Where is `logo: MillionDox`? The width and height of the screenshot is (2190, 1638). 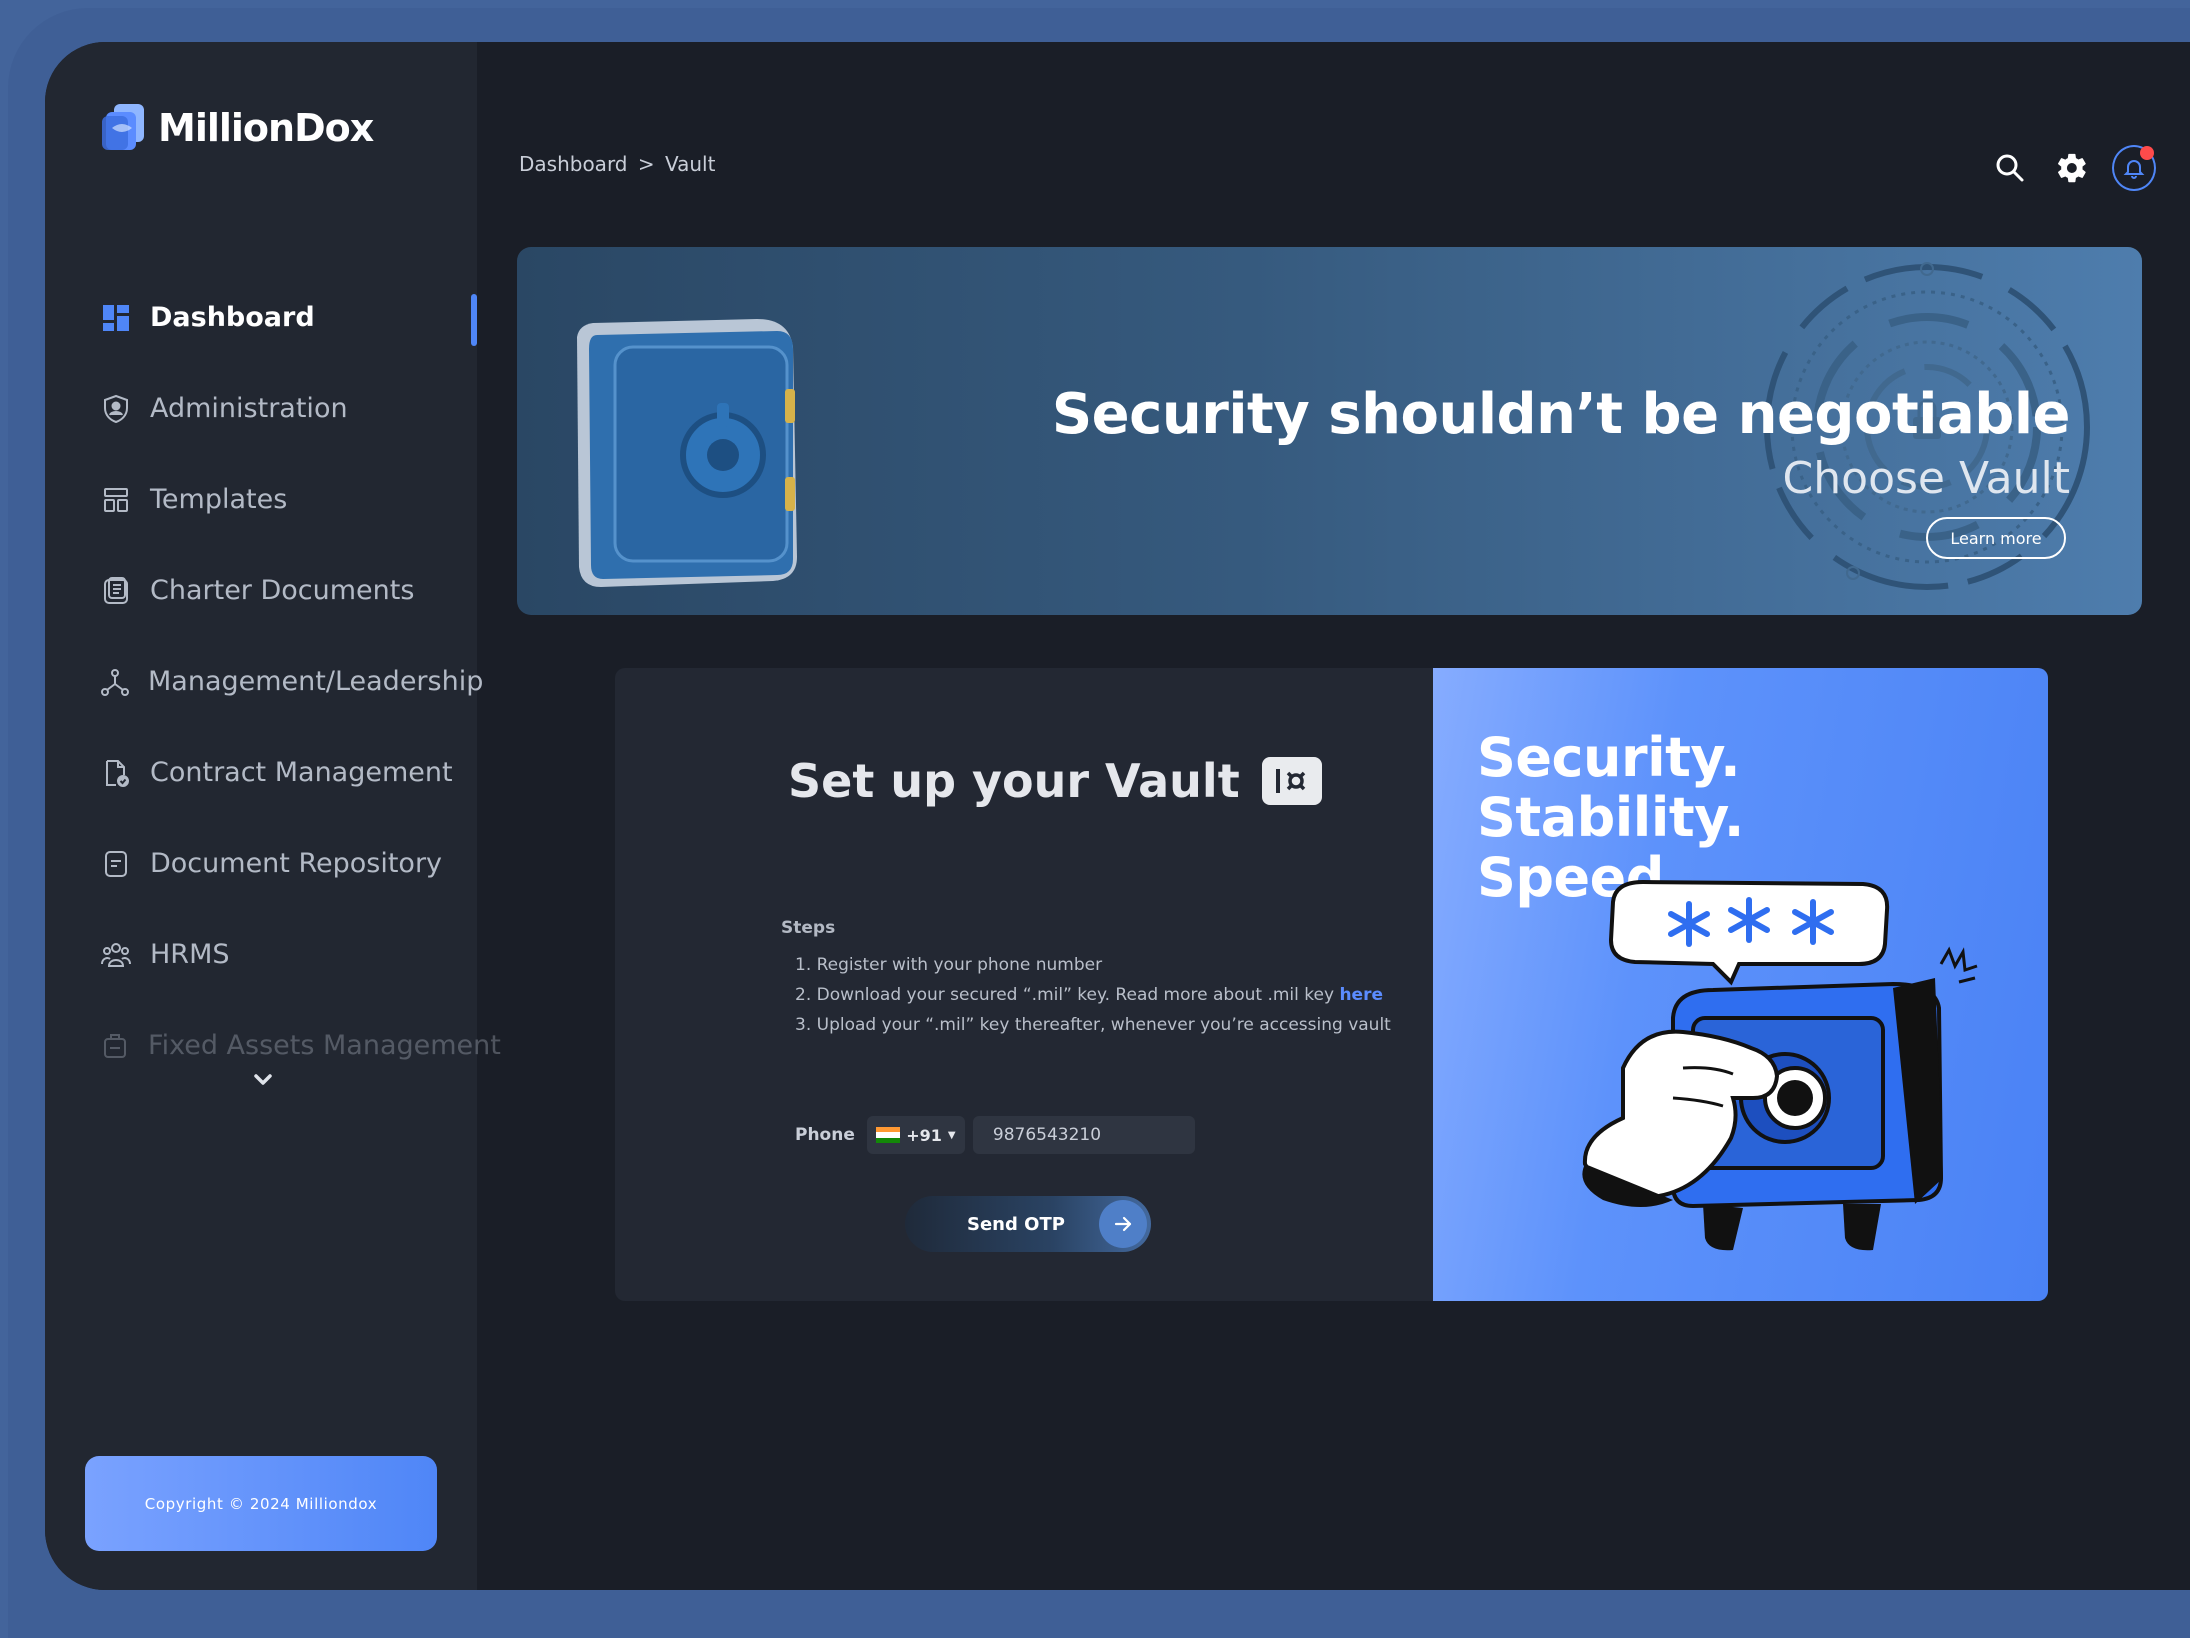 logo: MillionDox is located at coordinates (237, 128).